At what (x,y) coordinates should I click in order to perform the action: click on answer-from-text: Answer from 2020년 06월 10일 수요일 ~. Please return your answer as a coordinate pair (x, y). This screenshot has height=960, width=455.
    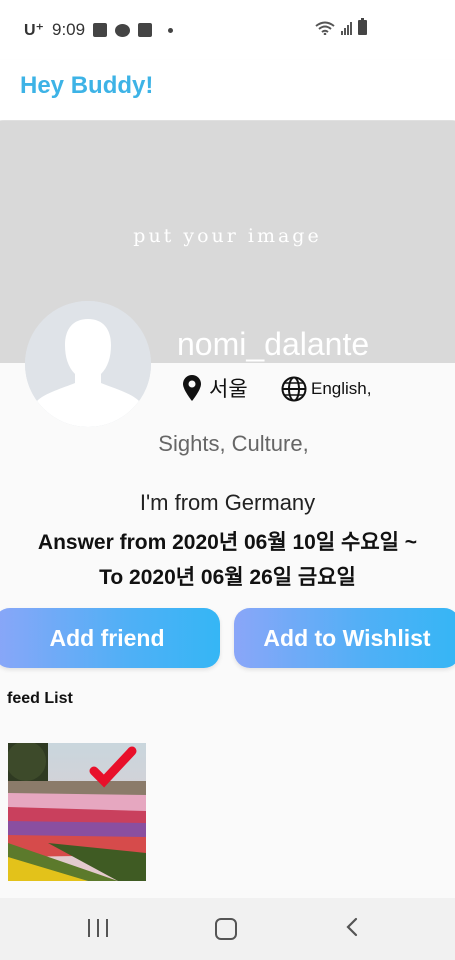
    Looking at the image, I should click on (227, 542).